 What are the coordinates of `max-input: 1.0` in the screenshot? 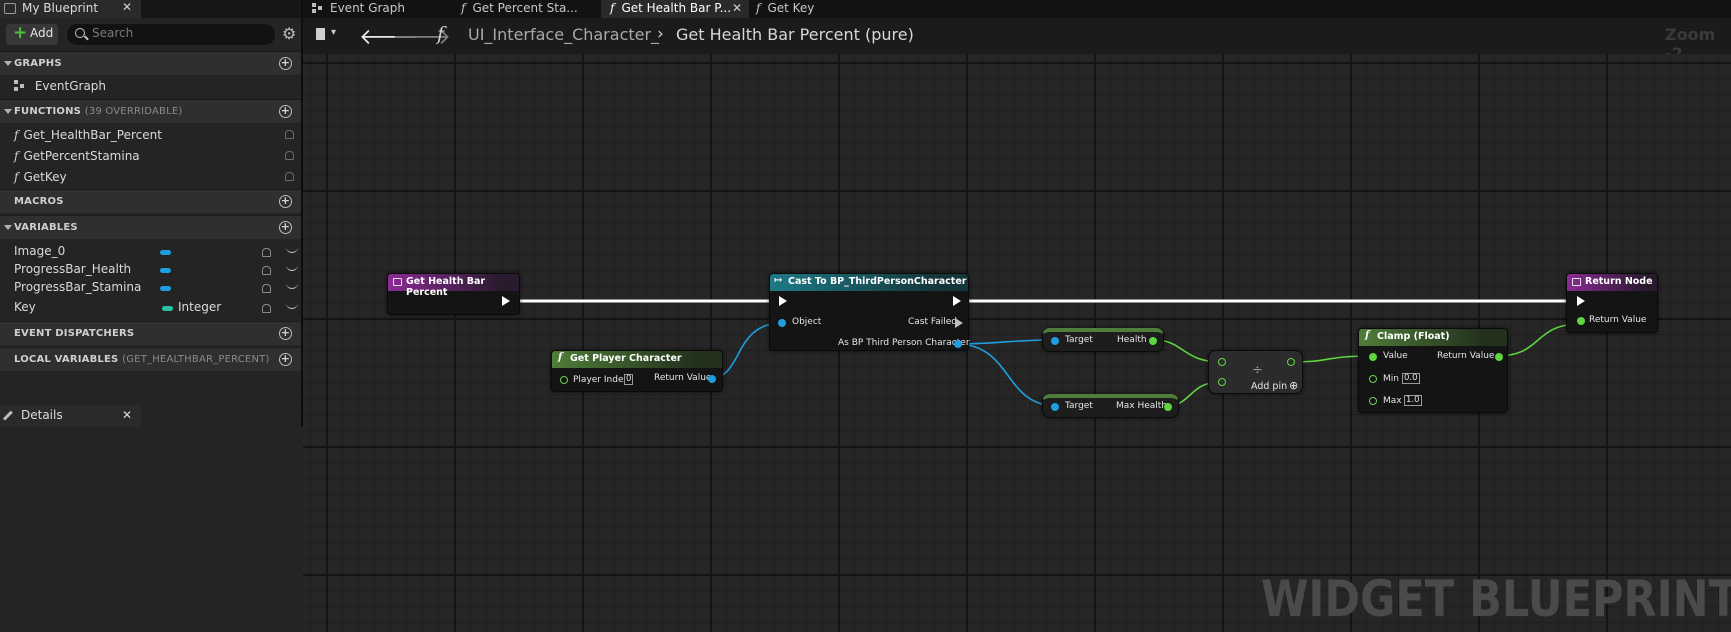 It's located at (1413, 400).